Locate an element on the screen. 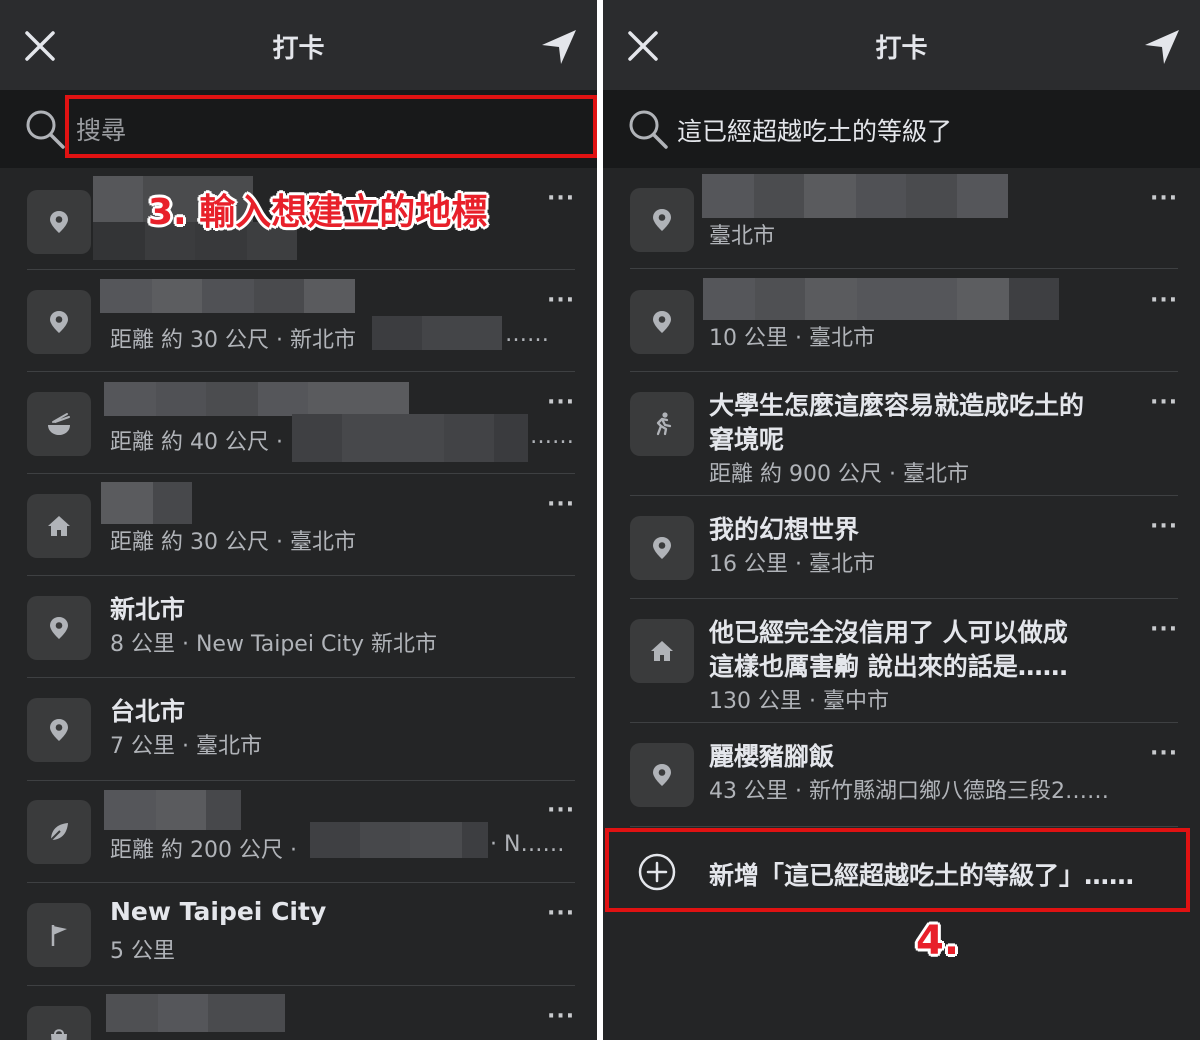  list-item: 新北市 8 公里 · New Taipei City 新北市 is located at coordinates (298, 627).